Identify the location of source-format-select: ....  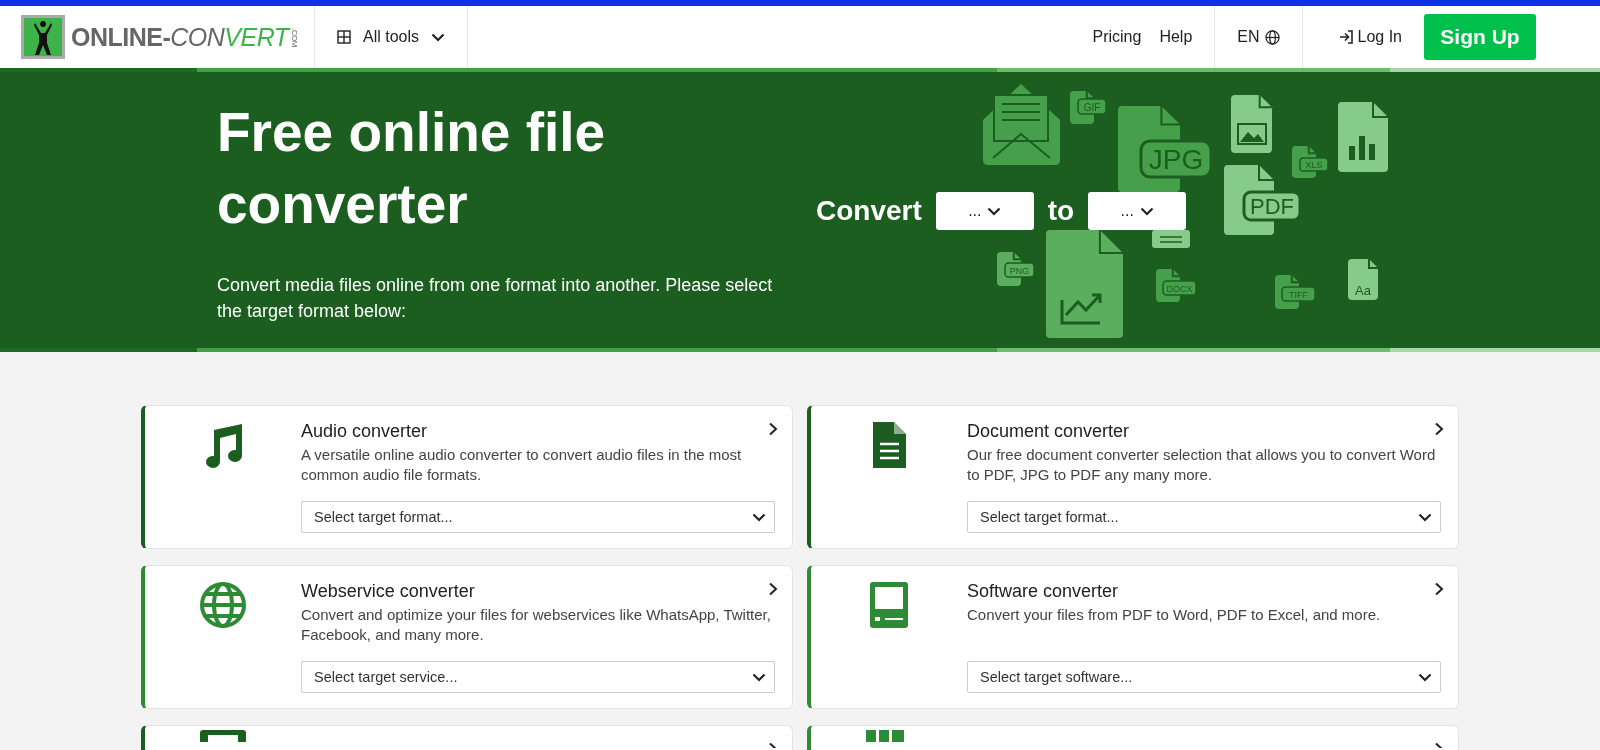
(984, 211).